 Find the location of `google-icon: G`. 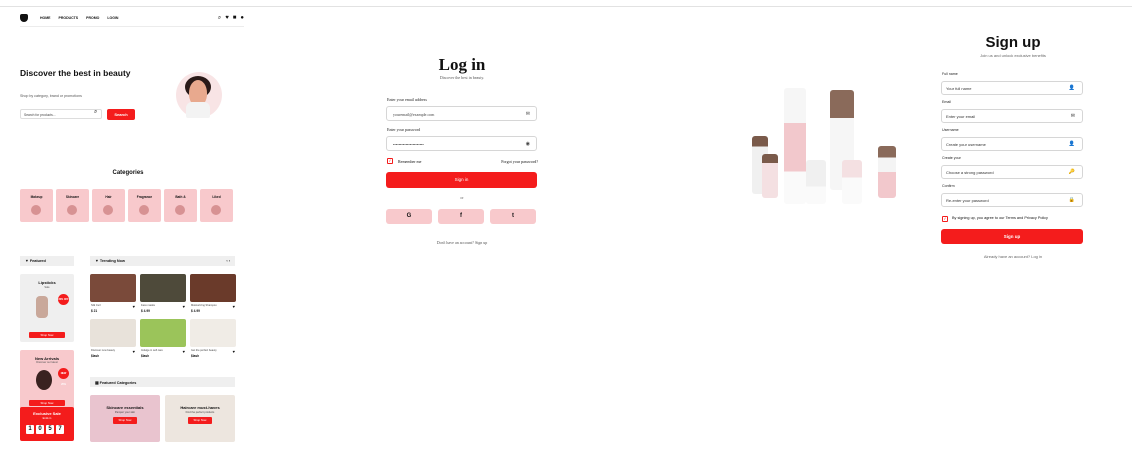

google-icon: G is located at coordinates (409, 216).